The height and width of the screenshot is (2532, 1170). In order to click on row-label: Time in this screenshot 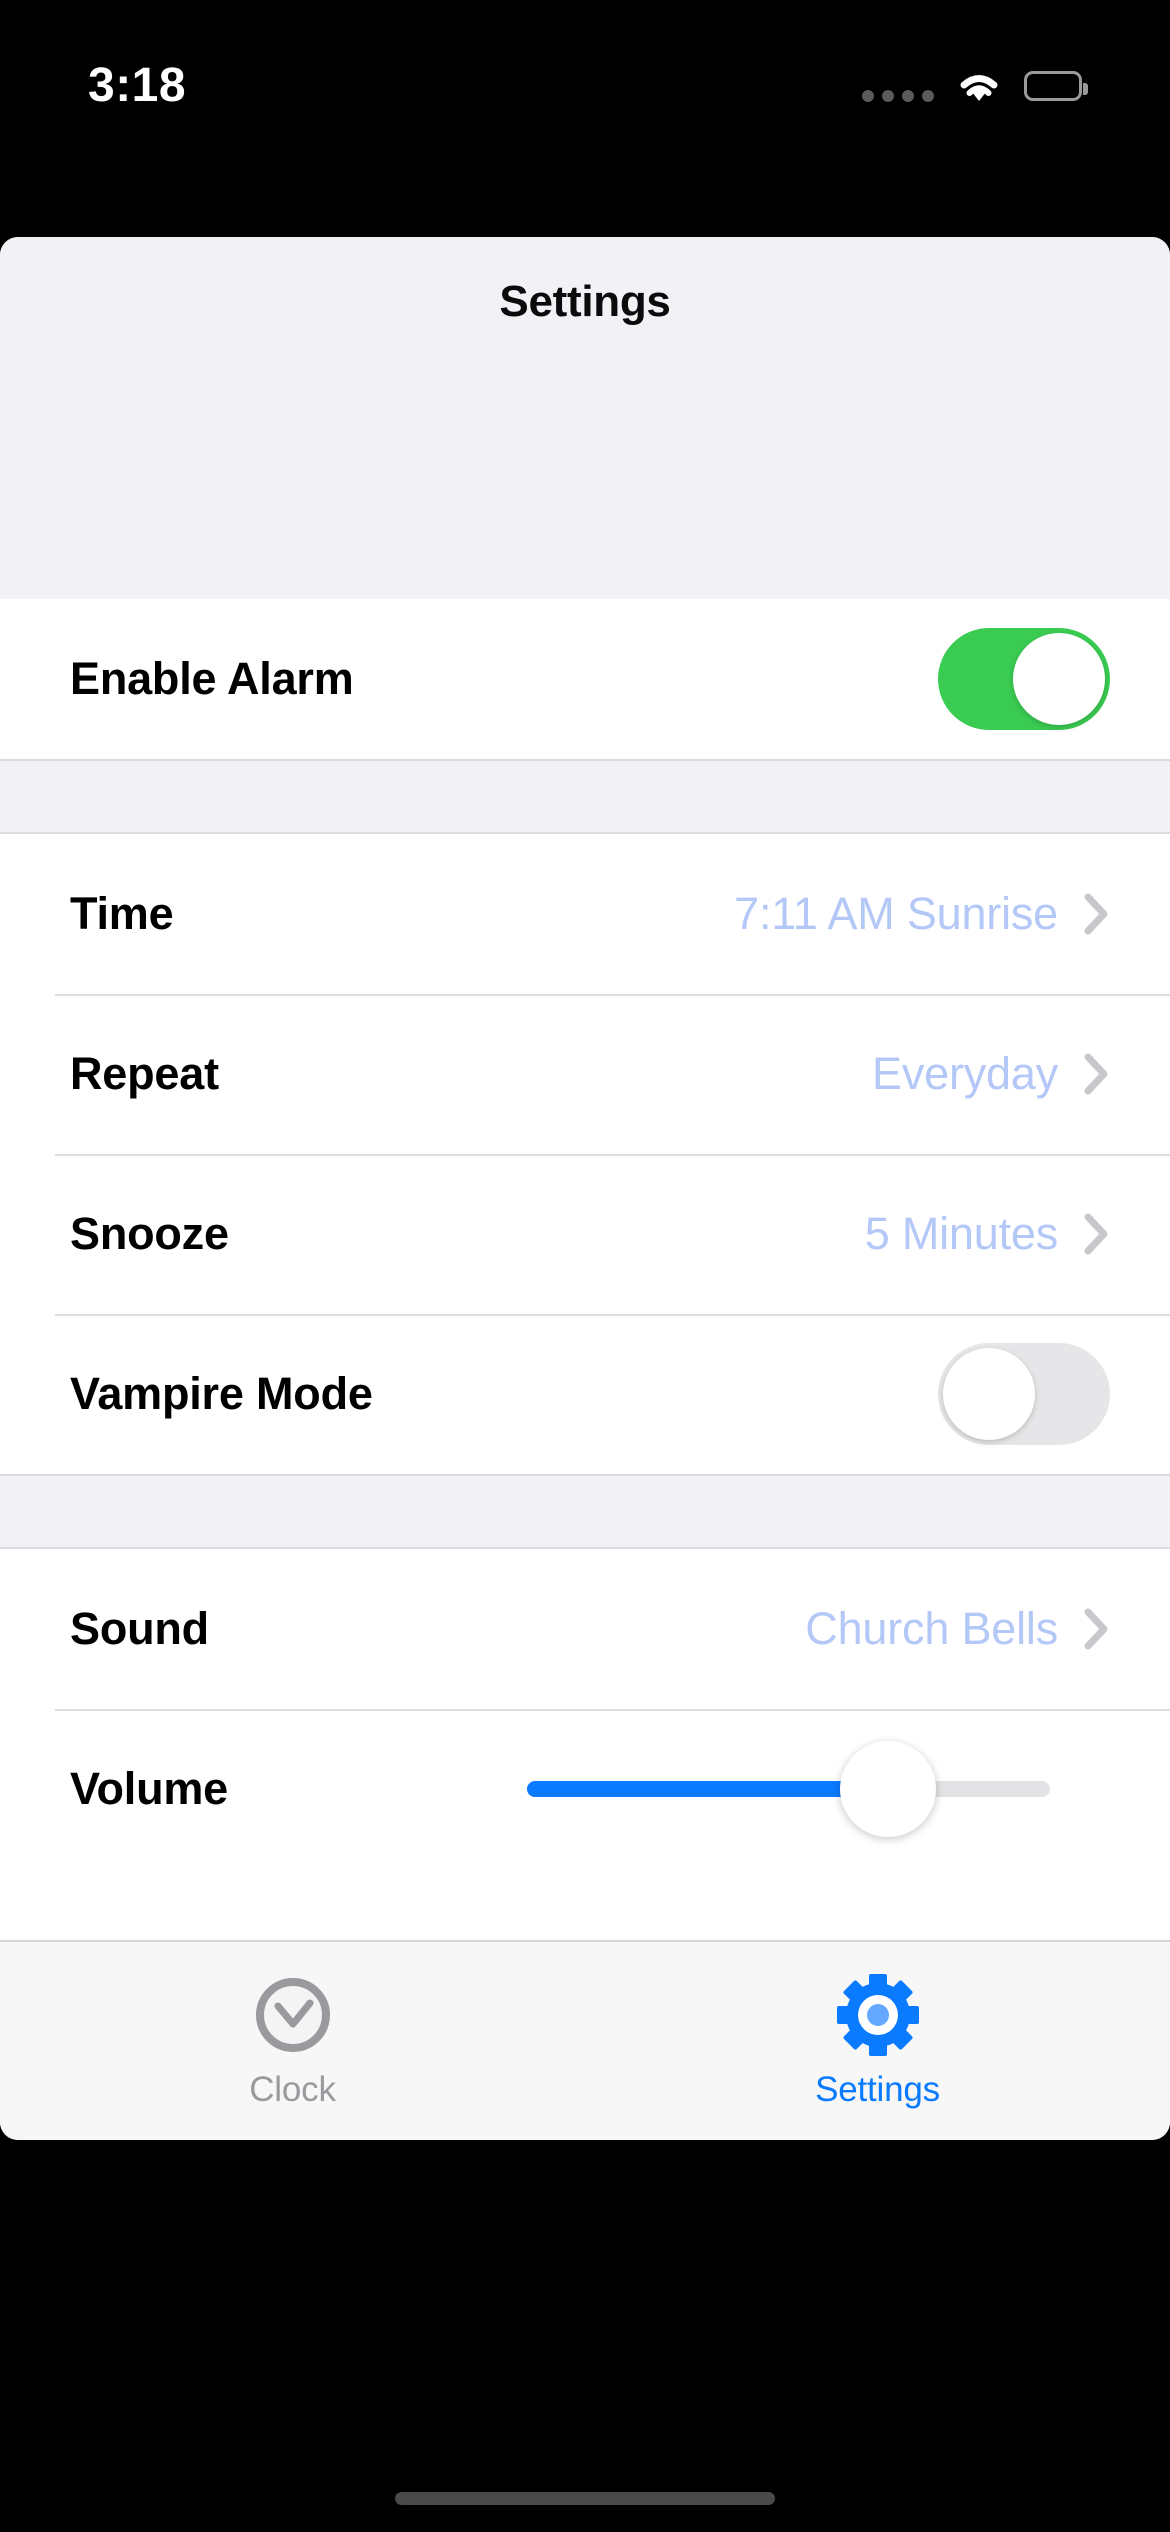, I will do `click(122, 913)`.